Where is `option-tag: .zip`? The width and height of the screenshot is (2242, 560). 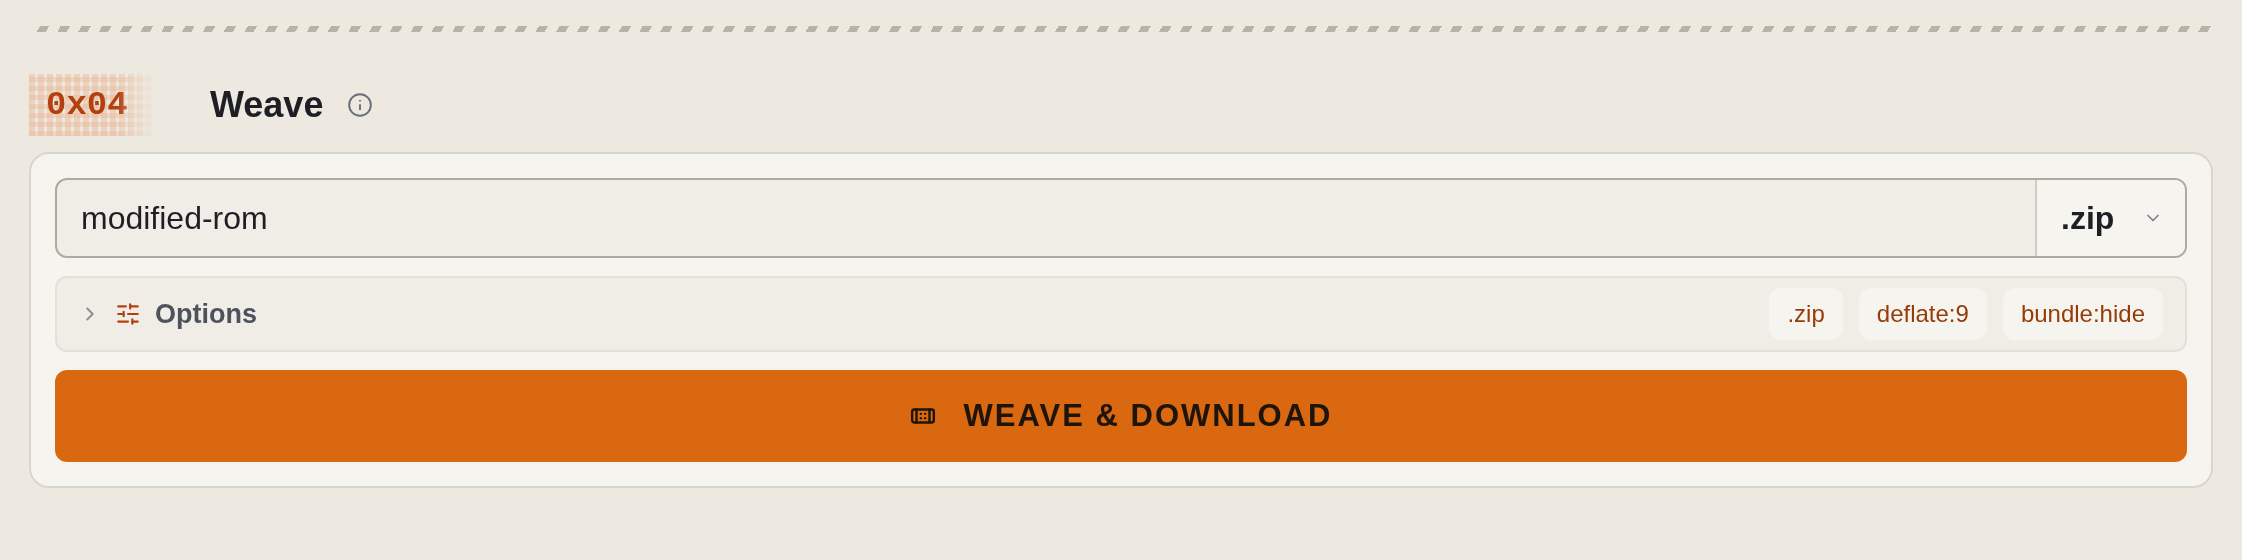
option-tag: .zip is located at coordinates (1806, 314).